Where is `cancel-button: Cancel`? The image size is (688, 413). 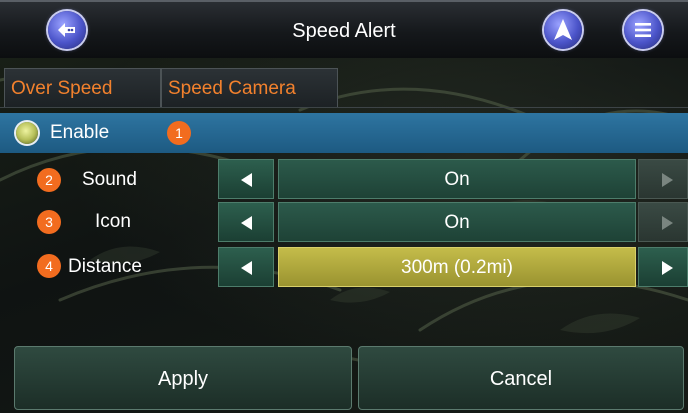 cancel-button: Cancel is located at coordinates (521, 378).